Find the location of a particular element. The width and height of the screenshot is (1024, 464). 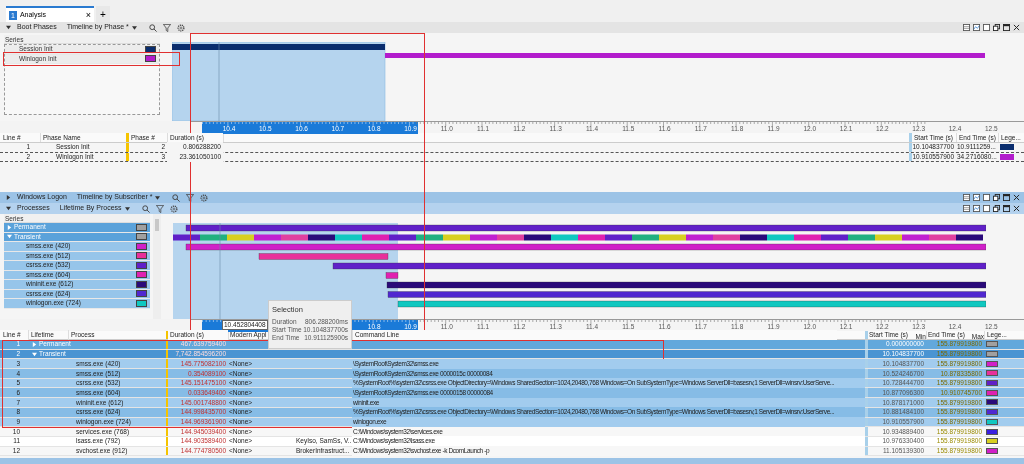

table-icon is located at coordinates (986, 27).